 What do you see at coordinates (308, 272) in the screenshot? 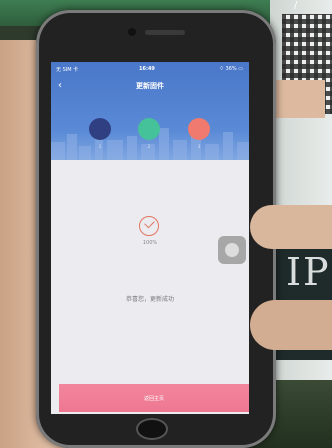
I see `background-sign-text: IP` at bounding box center [308, 272].